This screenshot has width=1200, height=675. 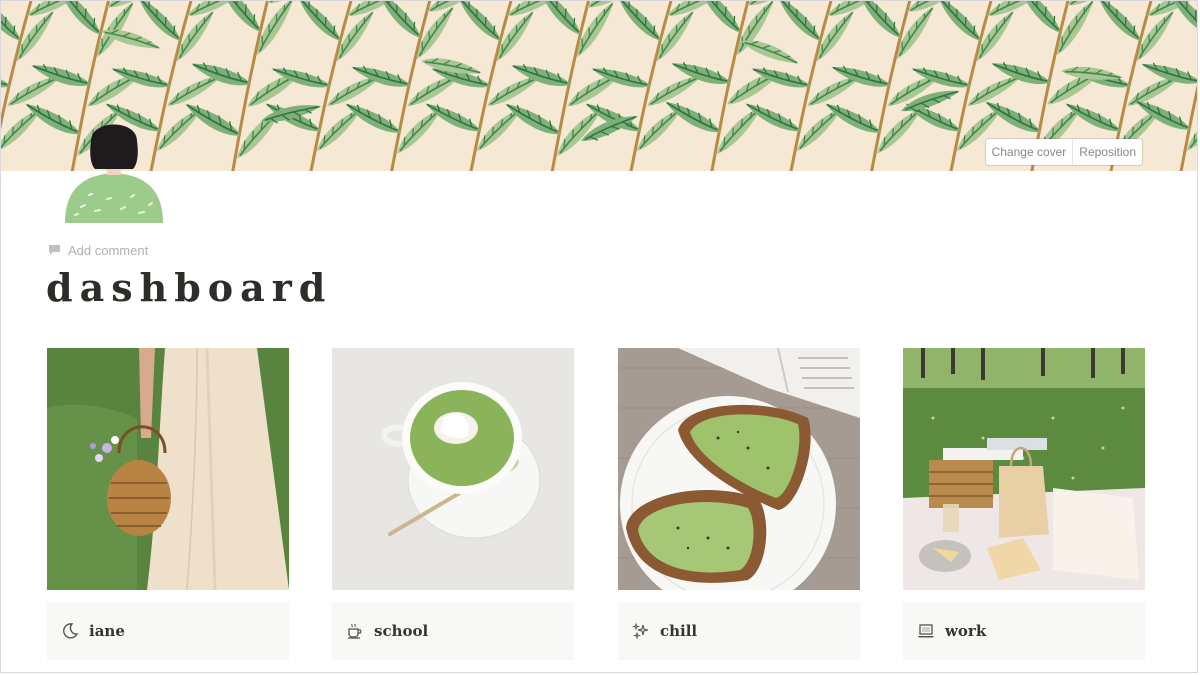 What do you see at coordinates (926, 631) in the screenshot?
I see `laptop-icon` at bounding box center [926, 631].